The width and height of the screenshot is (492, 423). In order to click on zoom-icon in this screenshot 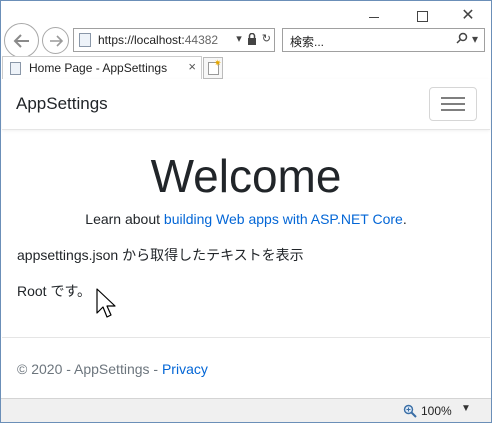, I will do `click(410, 411)`.